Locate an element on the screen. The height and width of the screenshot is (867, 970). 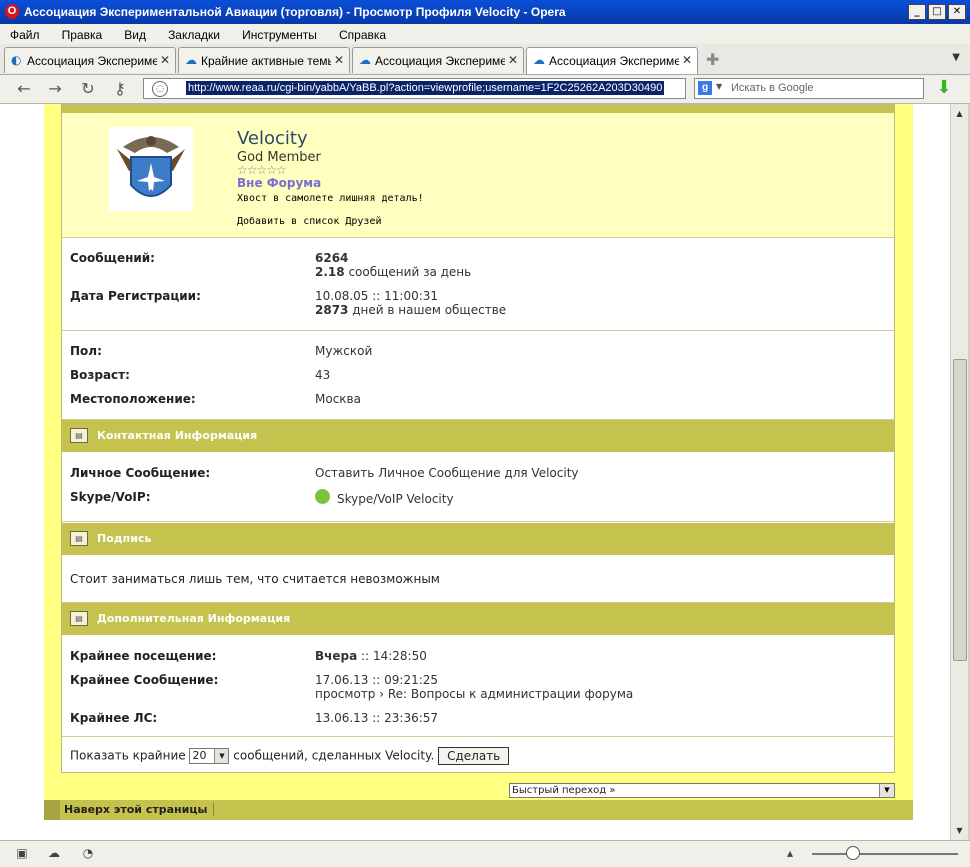
skype-link: Skype/VoIP Velocity is located at coordinates (395, 499).